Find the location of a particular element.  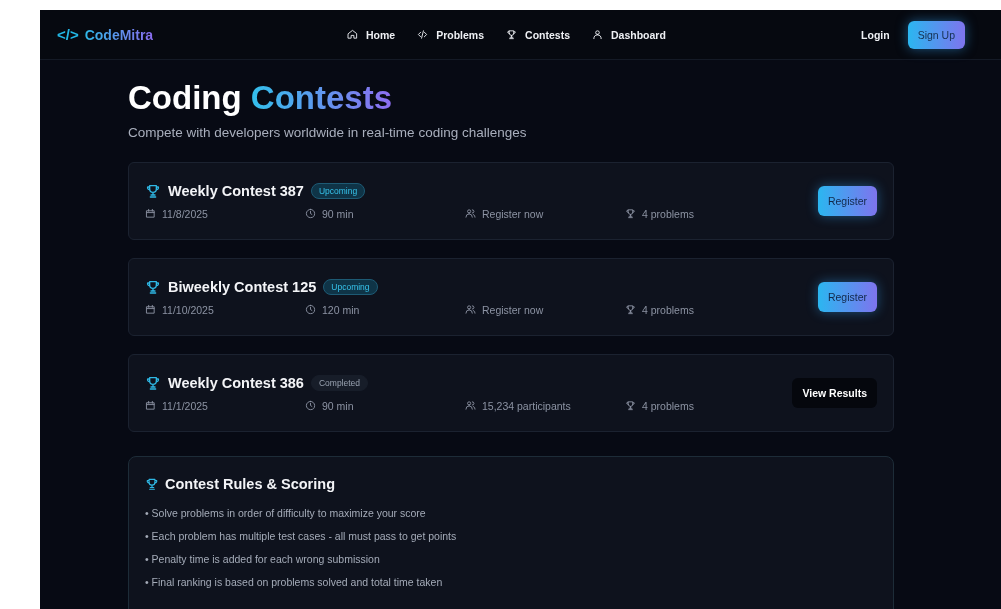

rules-title: Contest Rules & Scoring is located at coordinates (250, 484).